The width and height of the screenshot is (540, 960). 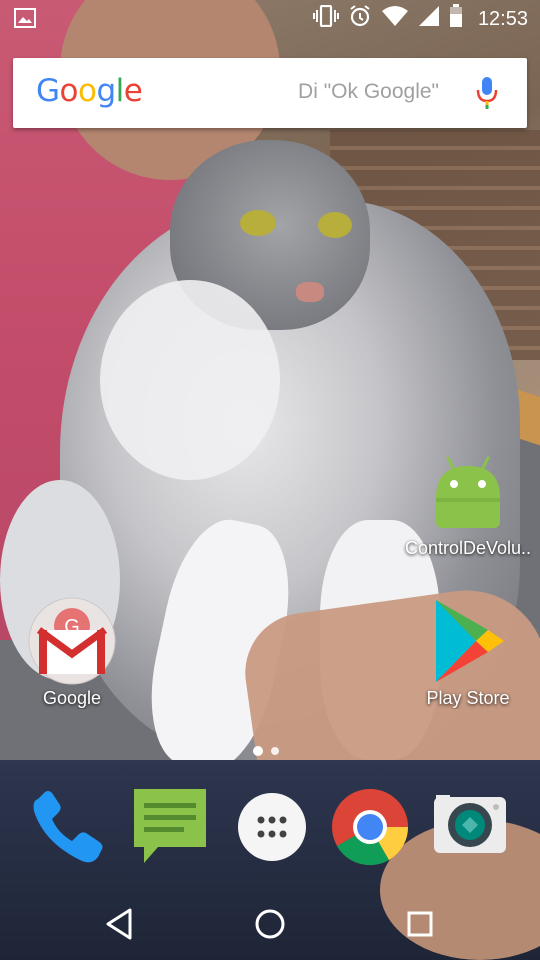 What do you see at coordinates (72, 641) in the screenshot?
I see `gmail-folder-icon: G` at bounding box center [72, 641].